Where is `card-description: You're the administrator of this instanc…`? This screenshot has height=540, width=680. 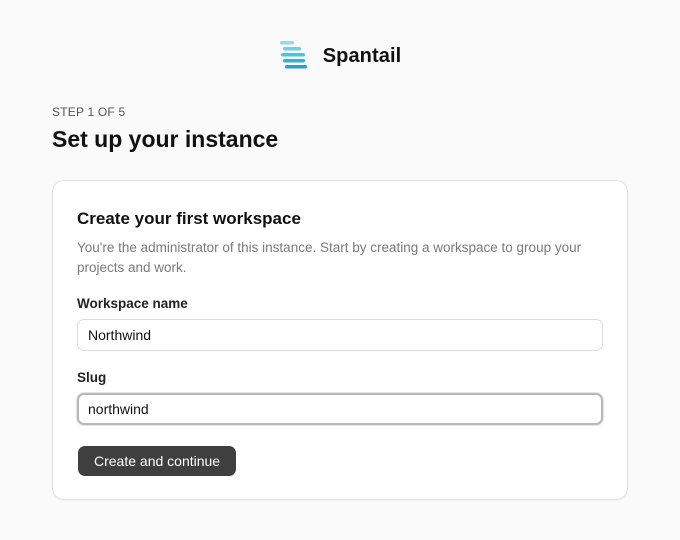
card-description: You're the administrator of this instanc… is located at coordinates (329, 257).